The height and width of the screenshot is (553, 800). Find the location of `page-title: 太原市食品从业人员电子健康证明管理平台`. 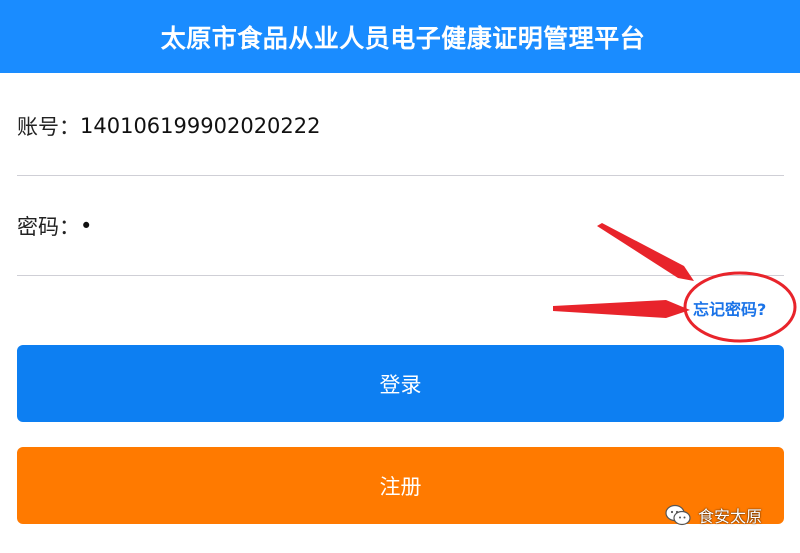

page-title: 太原市食品从业人员电子健康证明管理平台 is located at coordinates (403, 38).